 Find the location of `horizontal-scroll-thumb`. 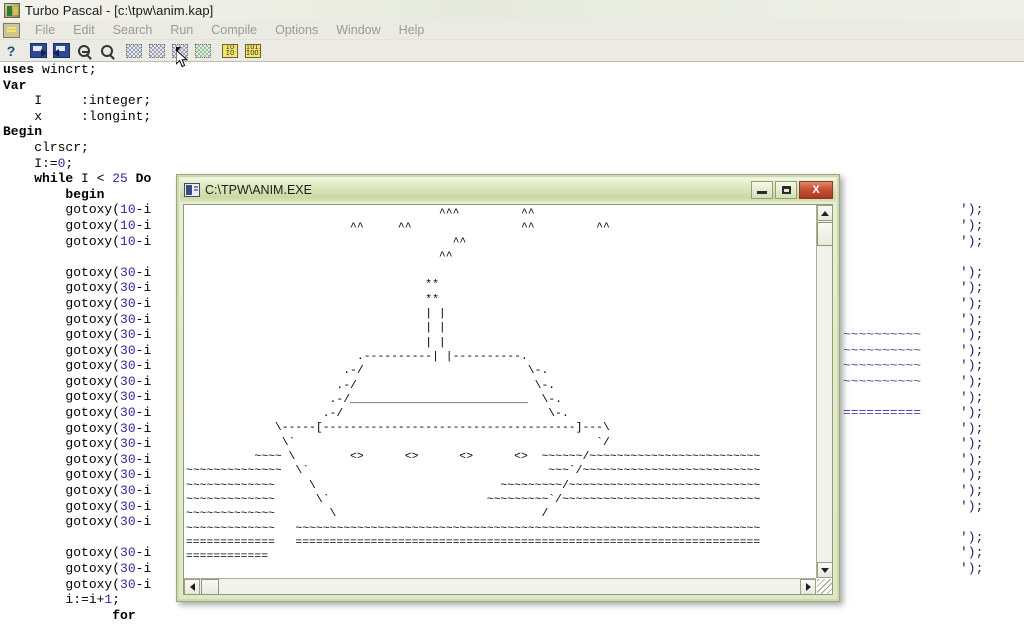

horizontal-scroll-thumb is located at coordinates (210, 586).